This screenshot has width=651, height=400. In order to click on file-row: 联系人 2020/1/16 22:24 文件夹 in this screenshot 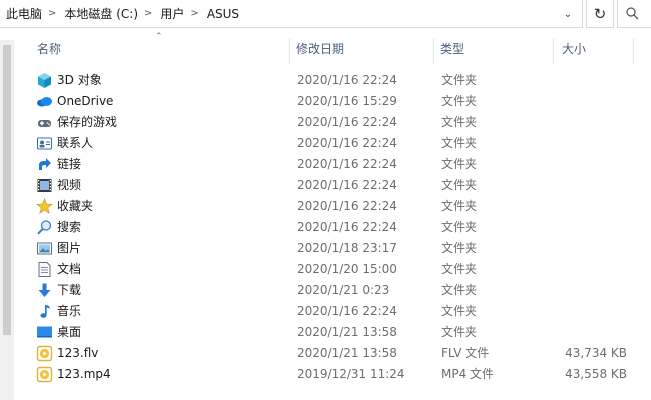, I will do `click(340, 143)`.